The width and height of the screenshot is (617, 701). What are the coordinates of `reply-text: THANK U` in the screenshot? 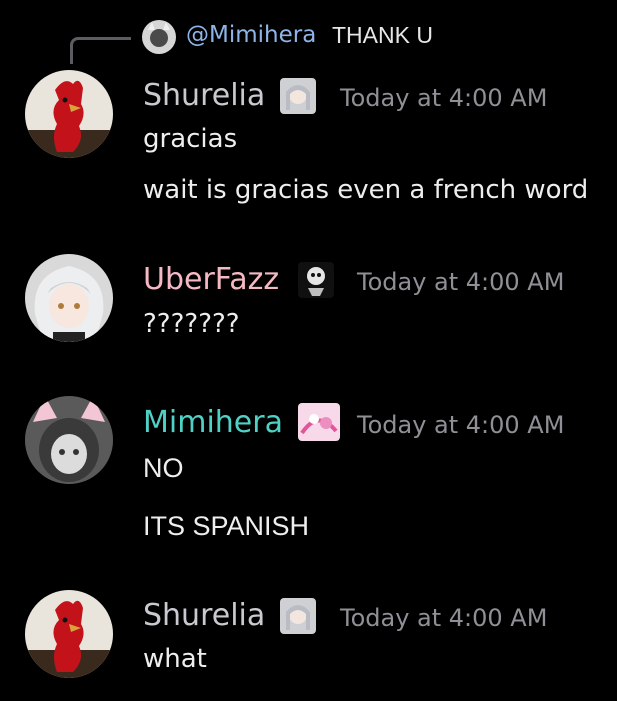 It's located at (382, 35).